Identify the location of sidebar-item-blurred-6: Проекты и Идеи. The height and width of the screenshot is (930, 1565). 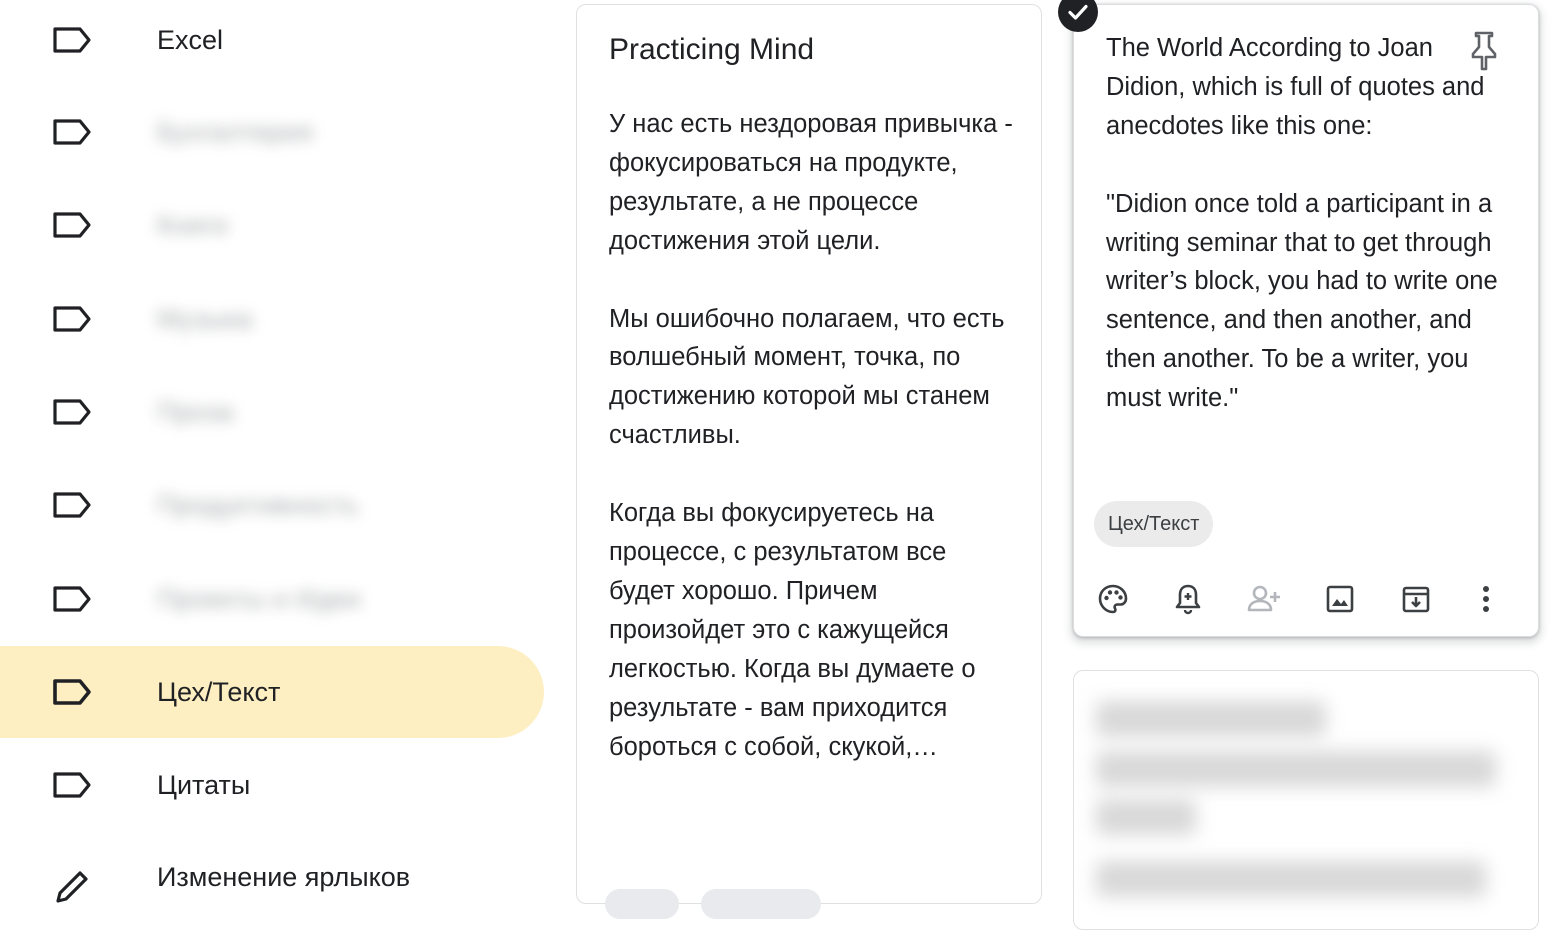
(272, 599).